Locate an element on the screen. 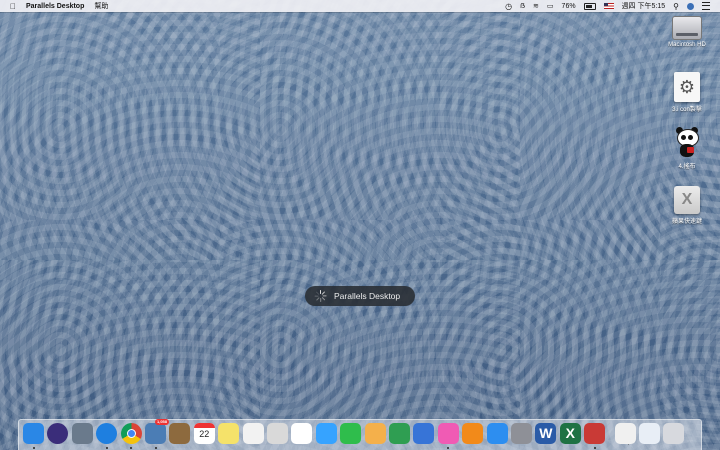  dock-app-siri is located at coordinates (58, 433).